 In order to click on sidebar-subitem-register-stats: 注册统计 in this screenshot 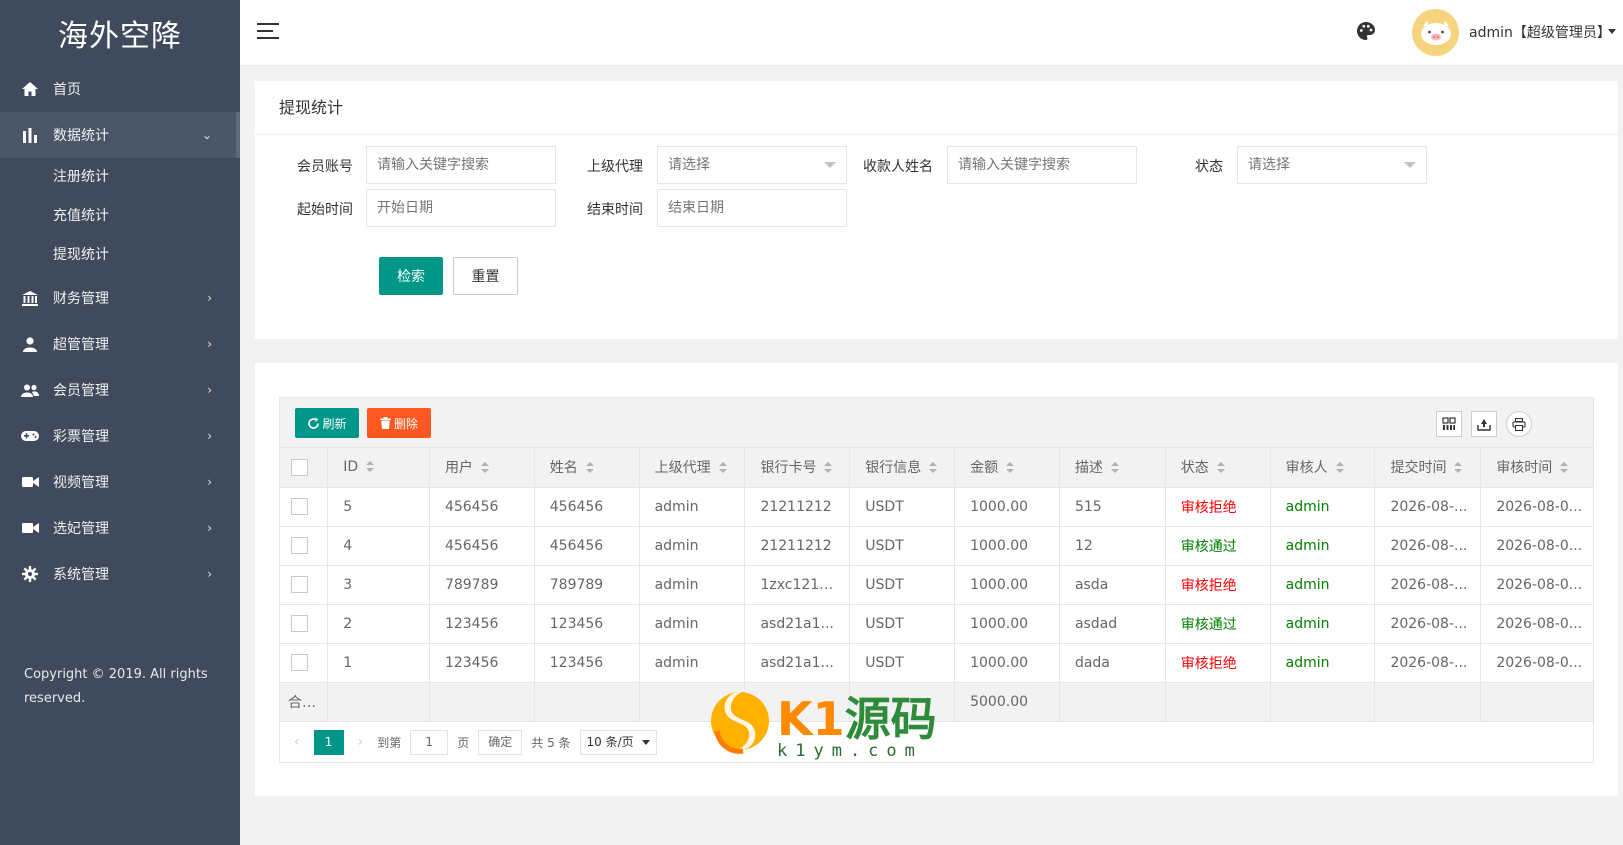, I will do `click(120, 177)`.